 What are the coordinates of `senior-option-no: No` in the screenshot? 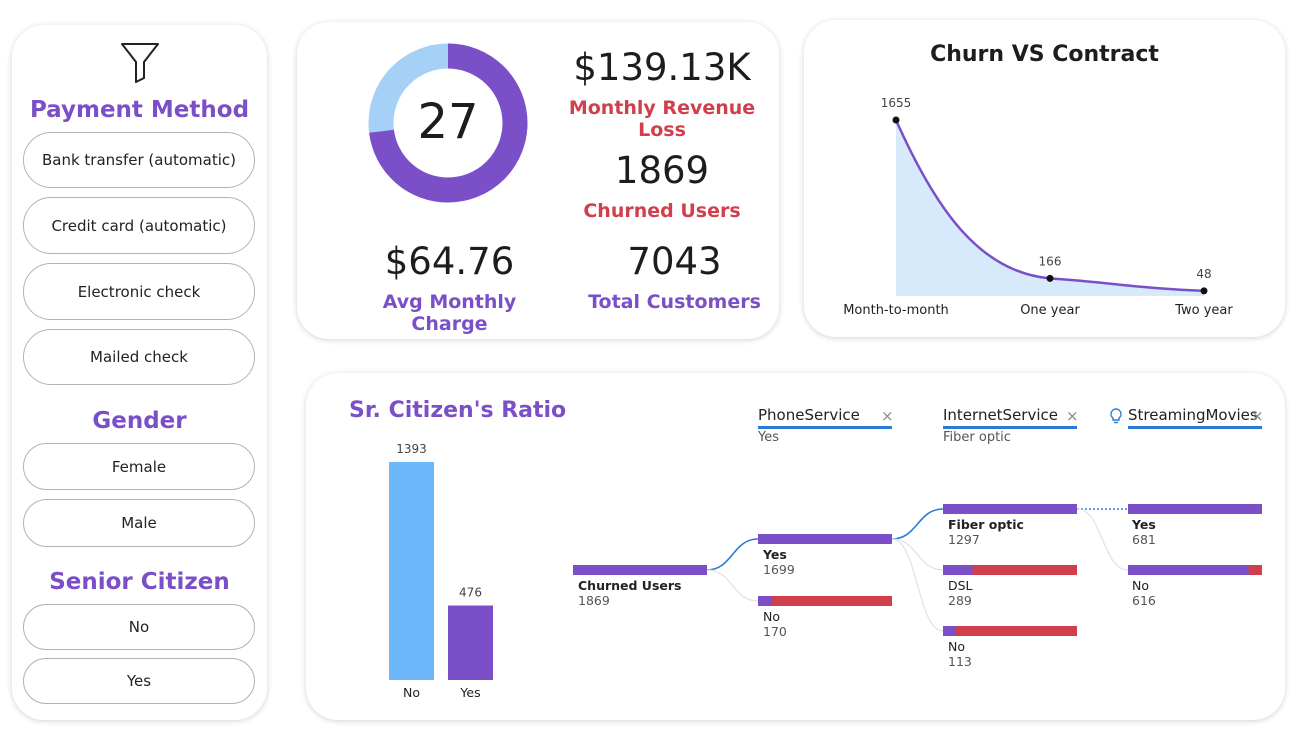 It's located at (139, 627).